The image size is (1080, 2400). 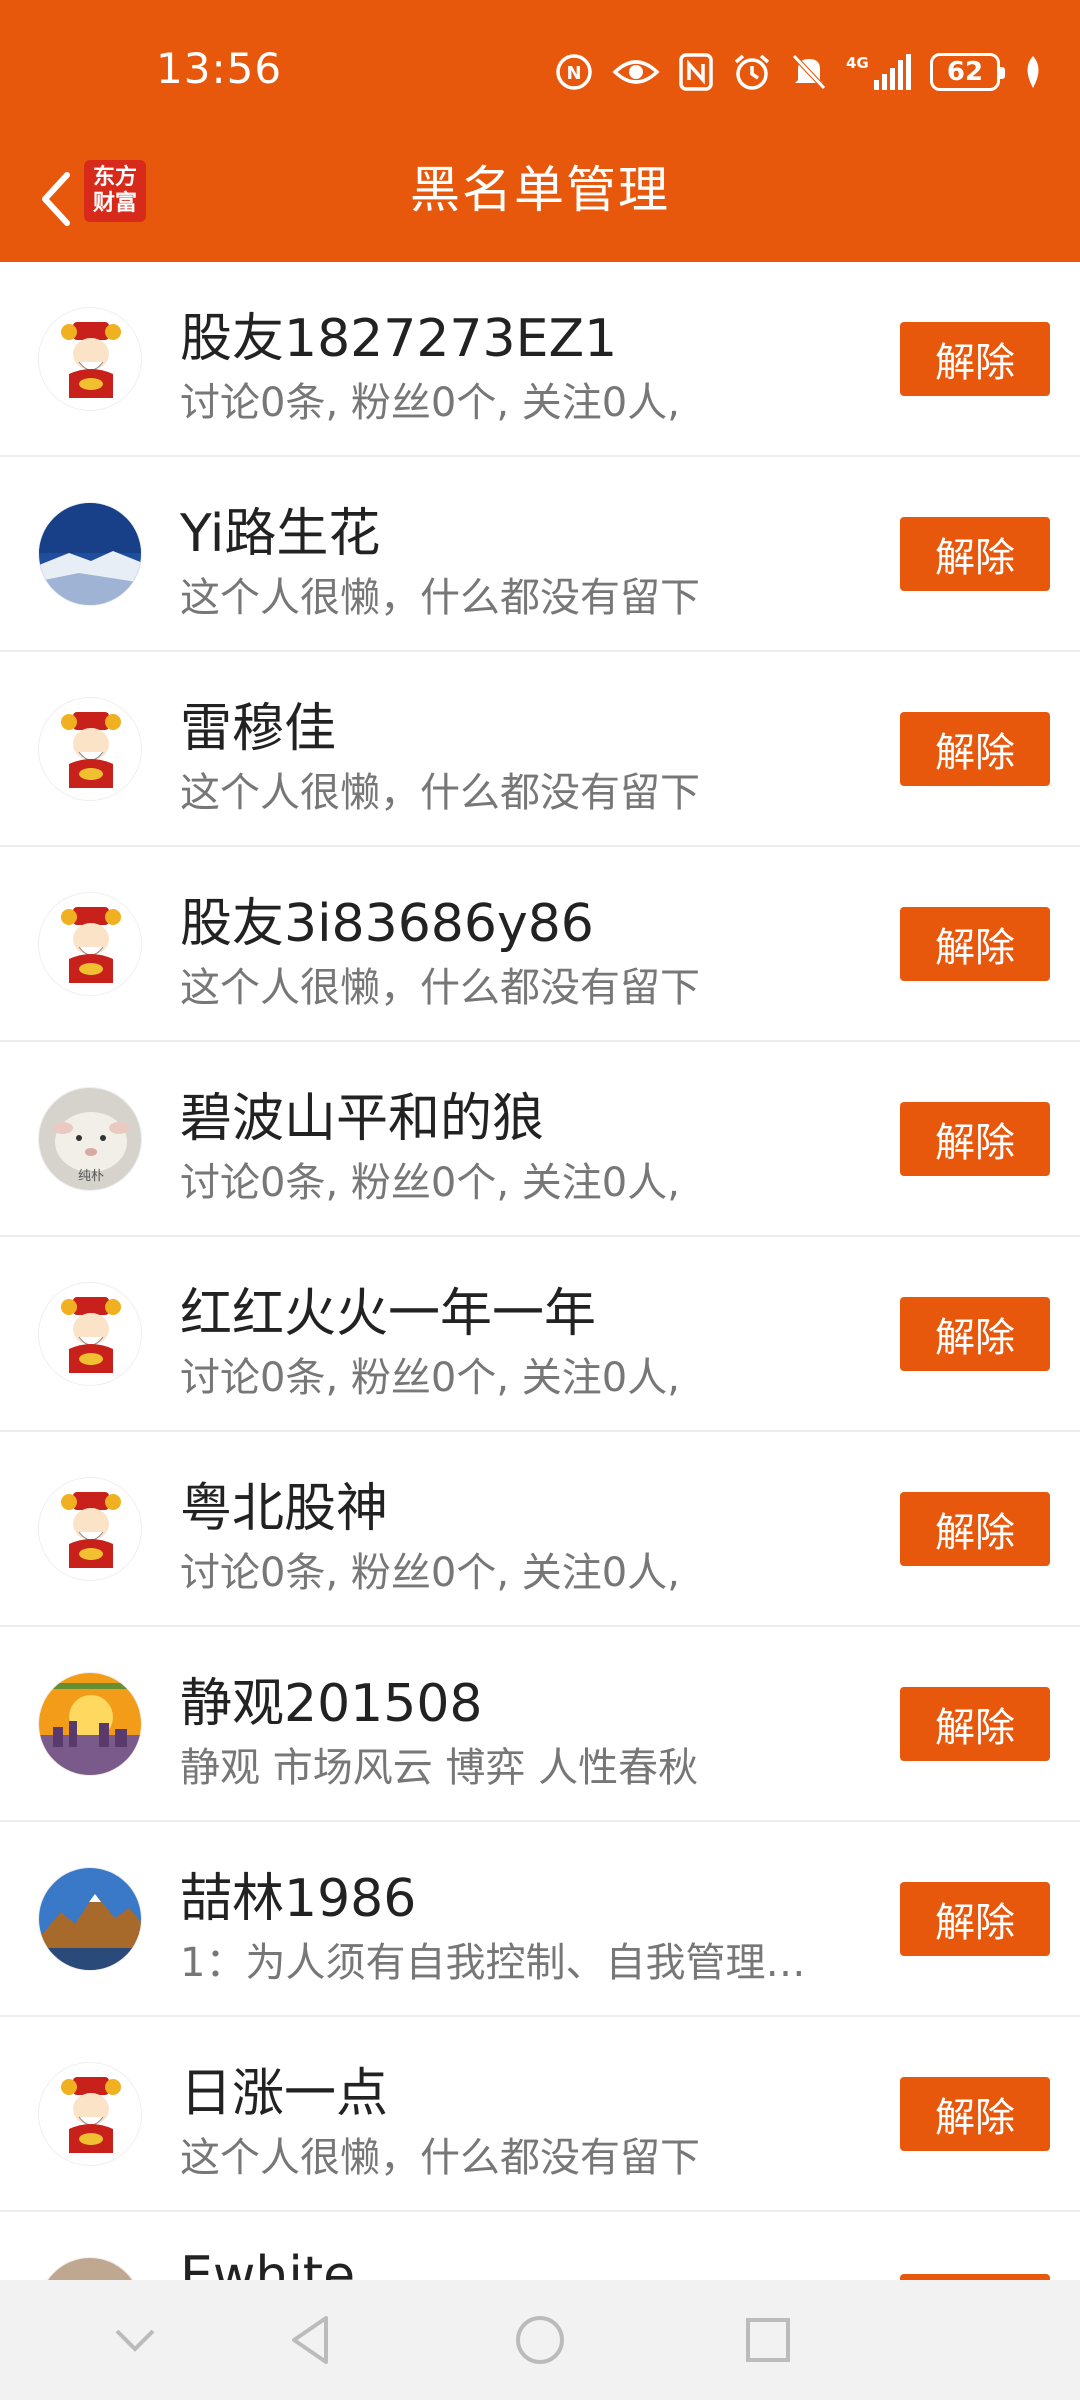 I want to click on status-time: 13:56, so click(x=219, y=68).